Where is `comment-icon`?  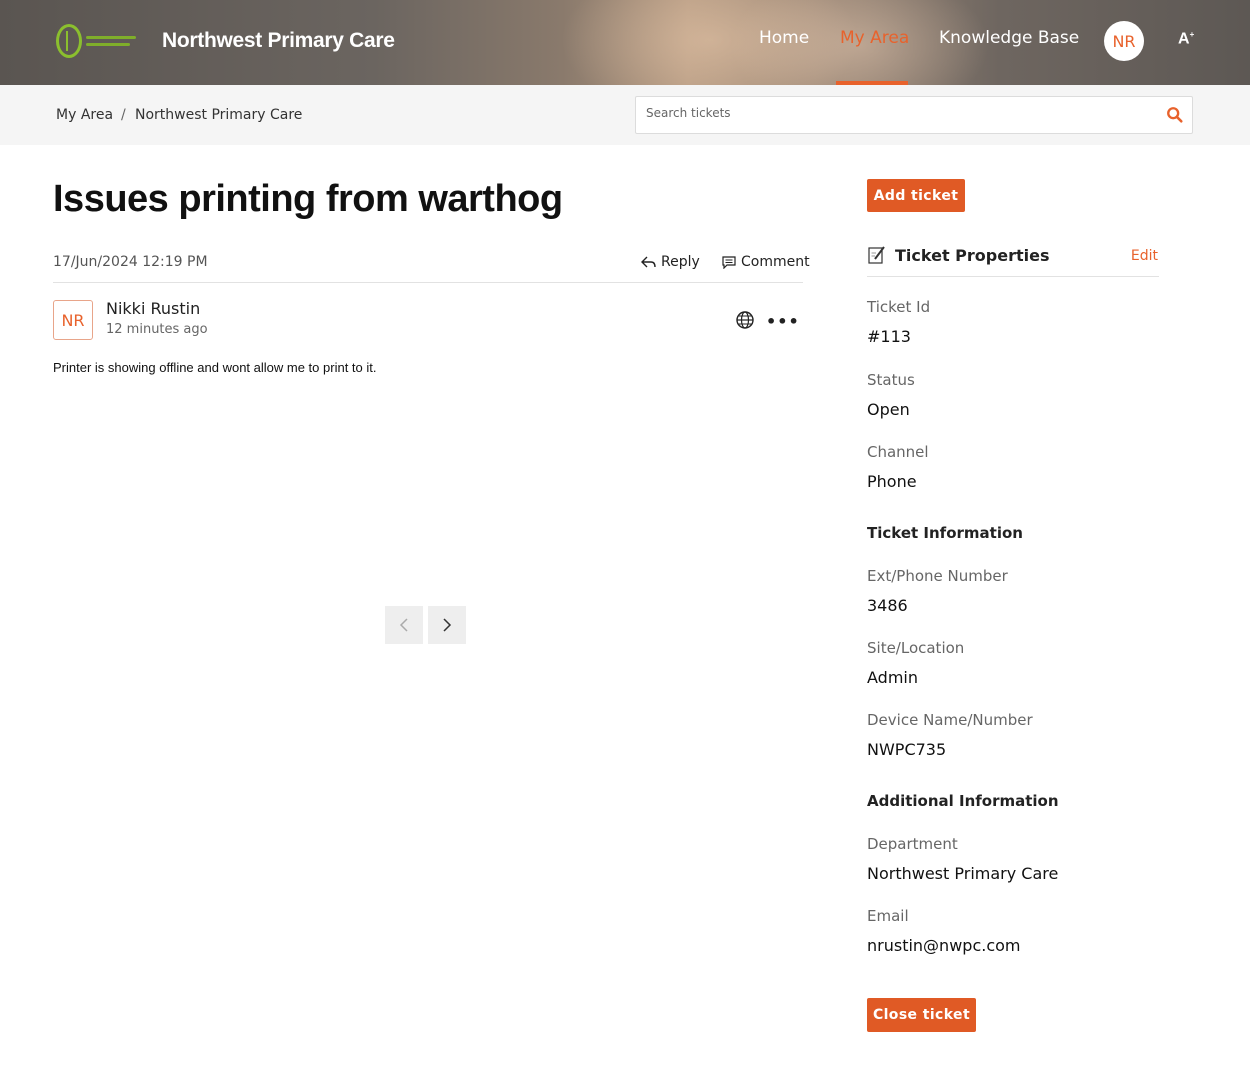 comment-icon is located at coordinates (729, 262).